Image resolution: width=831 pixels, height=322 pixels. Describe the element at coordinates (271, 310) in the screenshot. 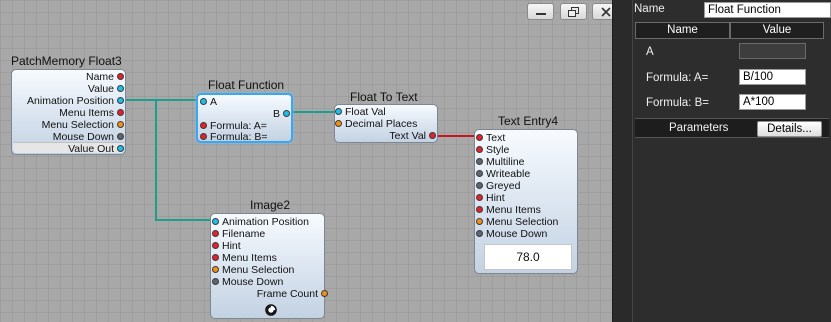

I see `loading-spinner-icon` at that location.